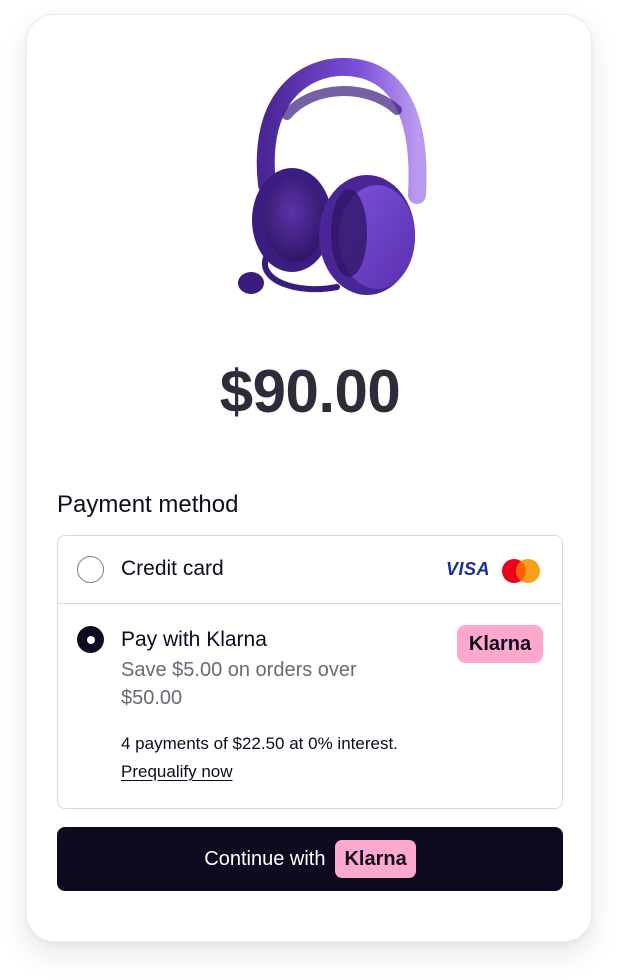 The width and height of the screenshot is (618, 980). What do you see at coordinates (332, 176) in the screenshot?
I see `headphones-icon` at bounding box center [332, 176].